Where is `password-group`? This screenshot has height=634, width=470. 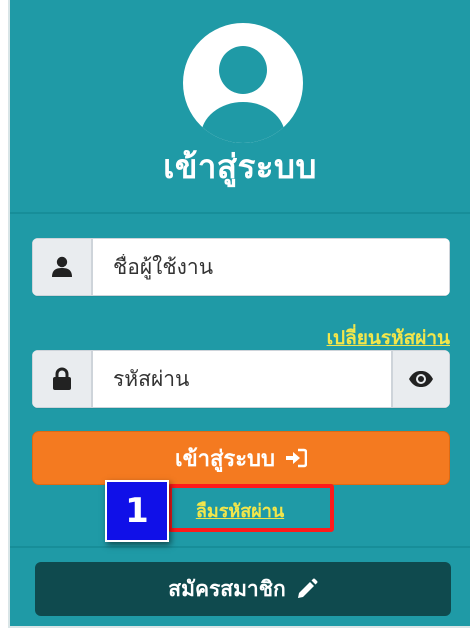 password-group is located at coordinates (241, 379).